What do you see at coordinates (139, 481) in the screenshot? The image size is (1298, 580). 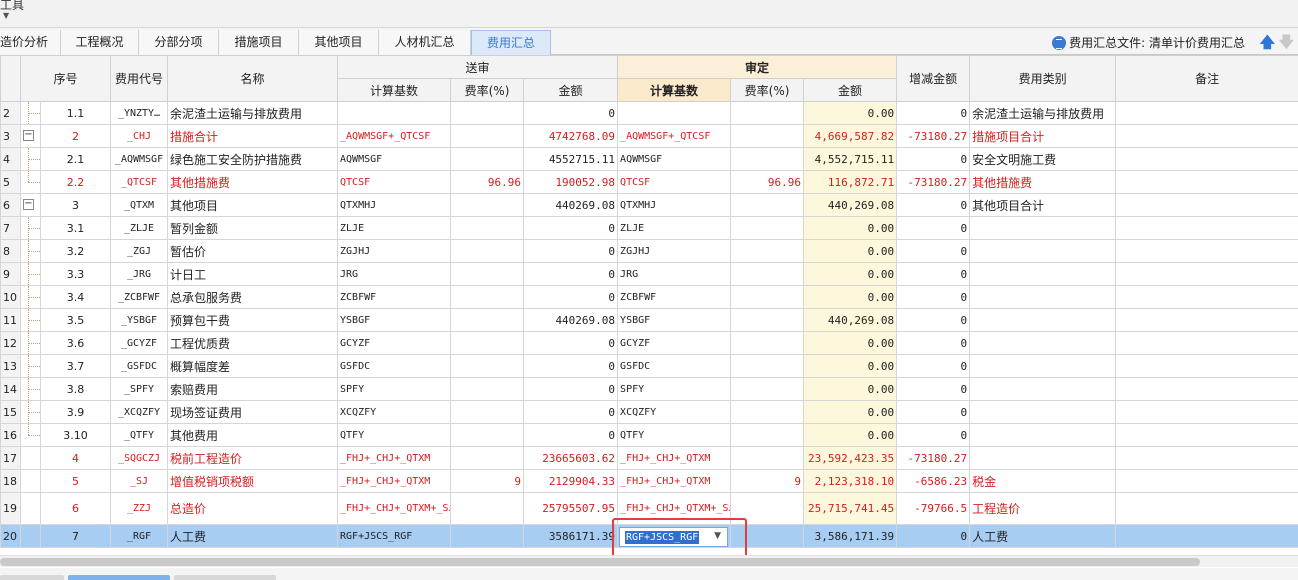 I see `cell-code: _SJ` at bounding box center [139, 481].